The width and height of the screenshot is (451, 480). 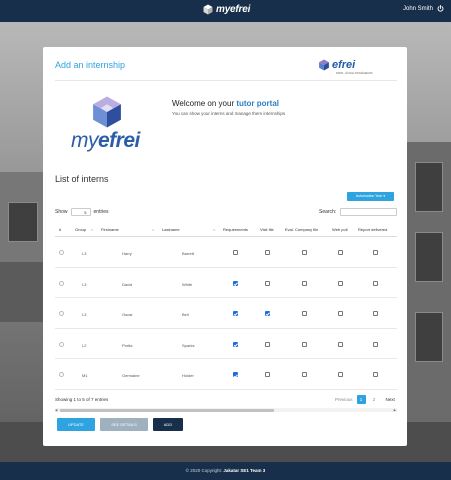 I want to click on col-header-firstname: Firstname, so click(x=110, y=229).